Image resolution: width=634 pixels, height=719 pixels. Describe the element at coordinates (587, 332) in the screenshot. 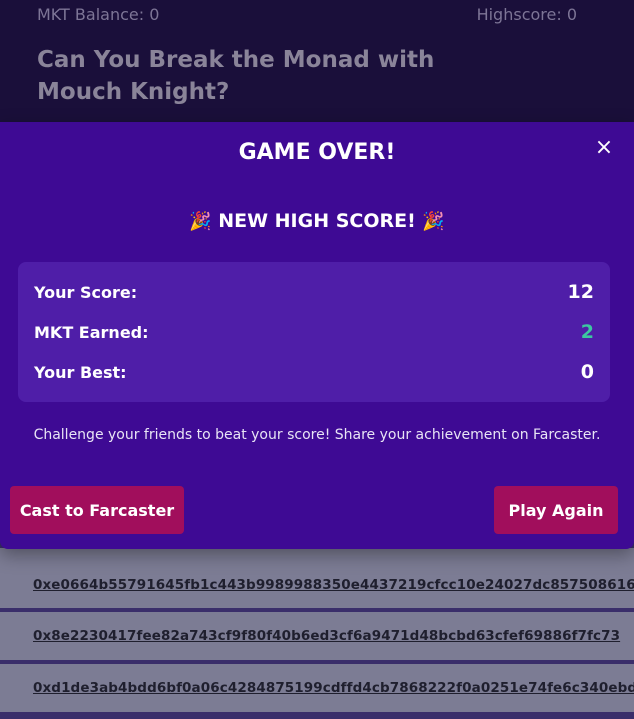

I see `mkt-earned-value: 2` at that location.